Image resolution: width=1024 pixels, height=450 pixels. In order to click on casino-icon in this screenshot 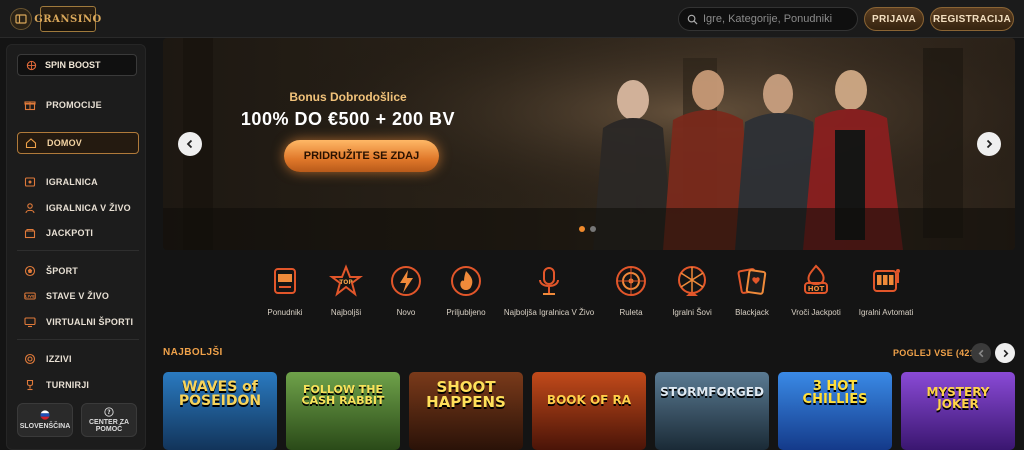, I will do `click(29, 182)`.